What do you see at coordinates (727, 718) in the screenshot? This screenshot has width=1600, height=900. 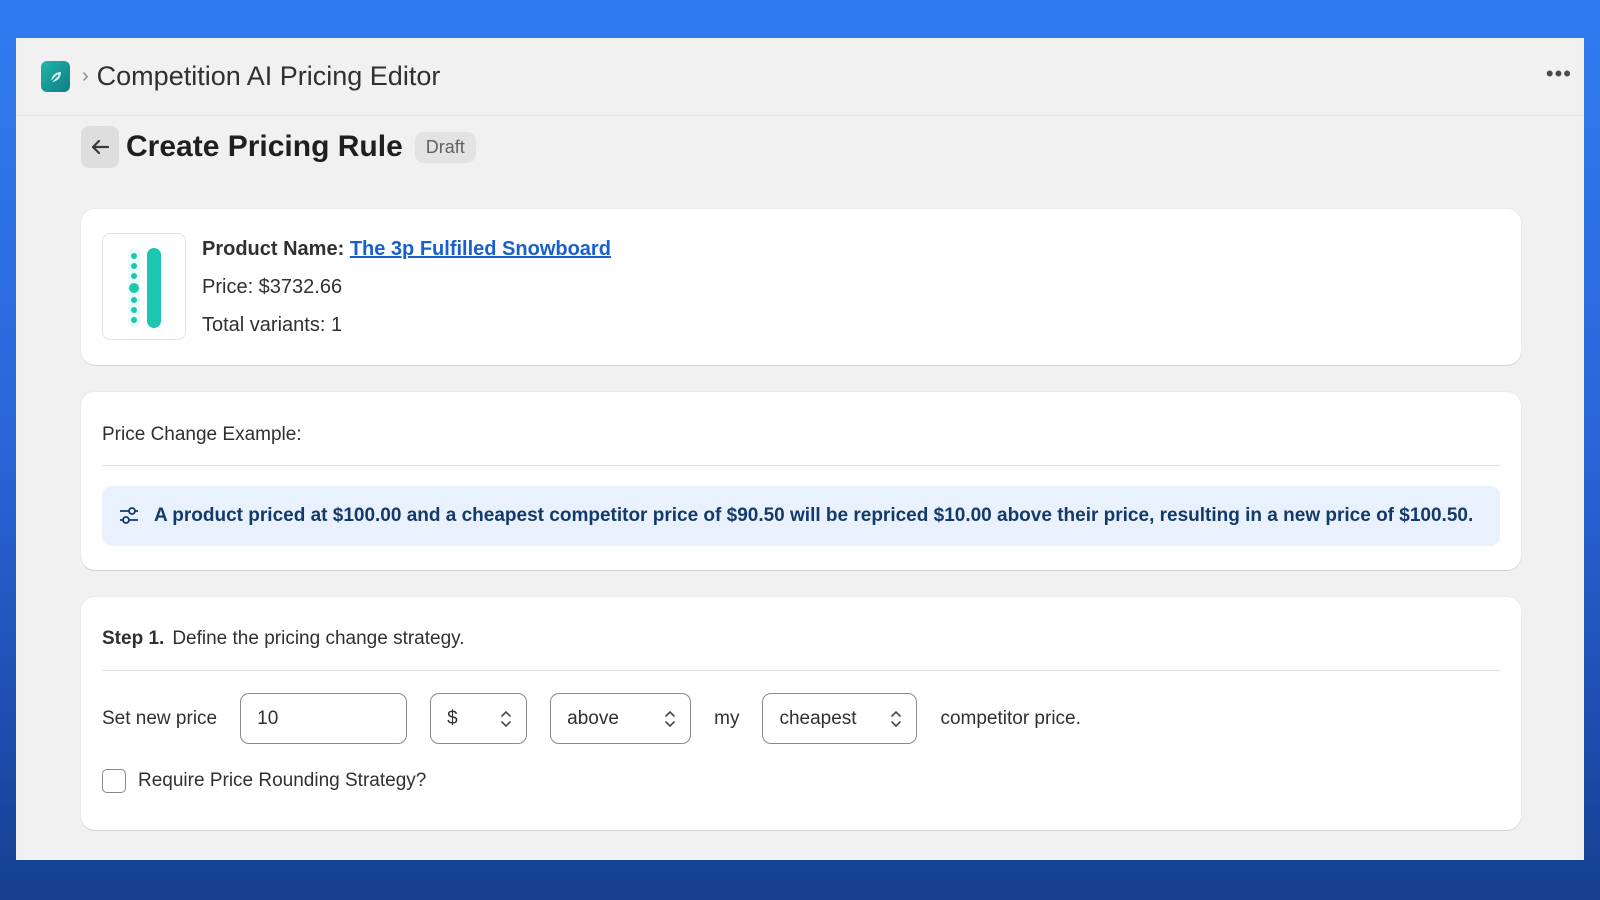 I see `my-label: my` at bounding box center [727, 718].